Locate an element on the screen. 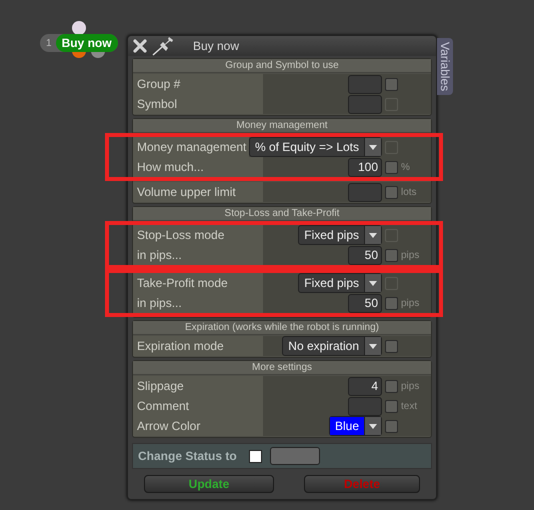 The image size is (534, 510). close-icon is located at coordinates (140, 46).